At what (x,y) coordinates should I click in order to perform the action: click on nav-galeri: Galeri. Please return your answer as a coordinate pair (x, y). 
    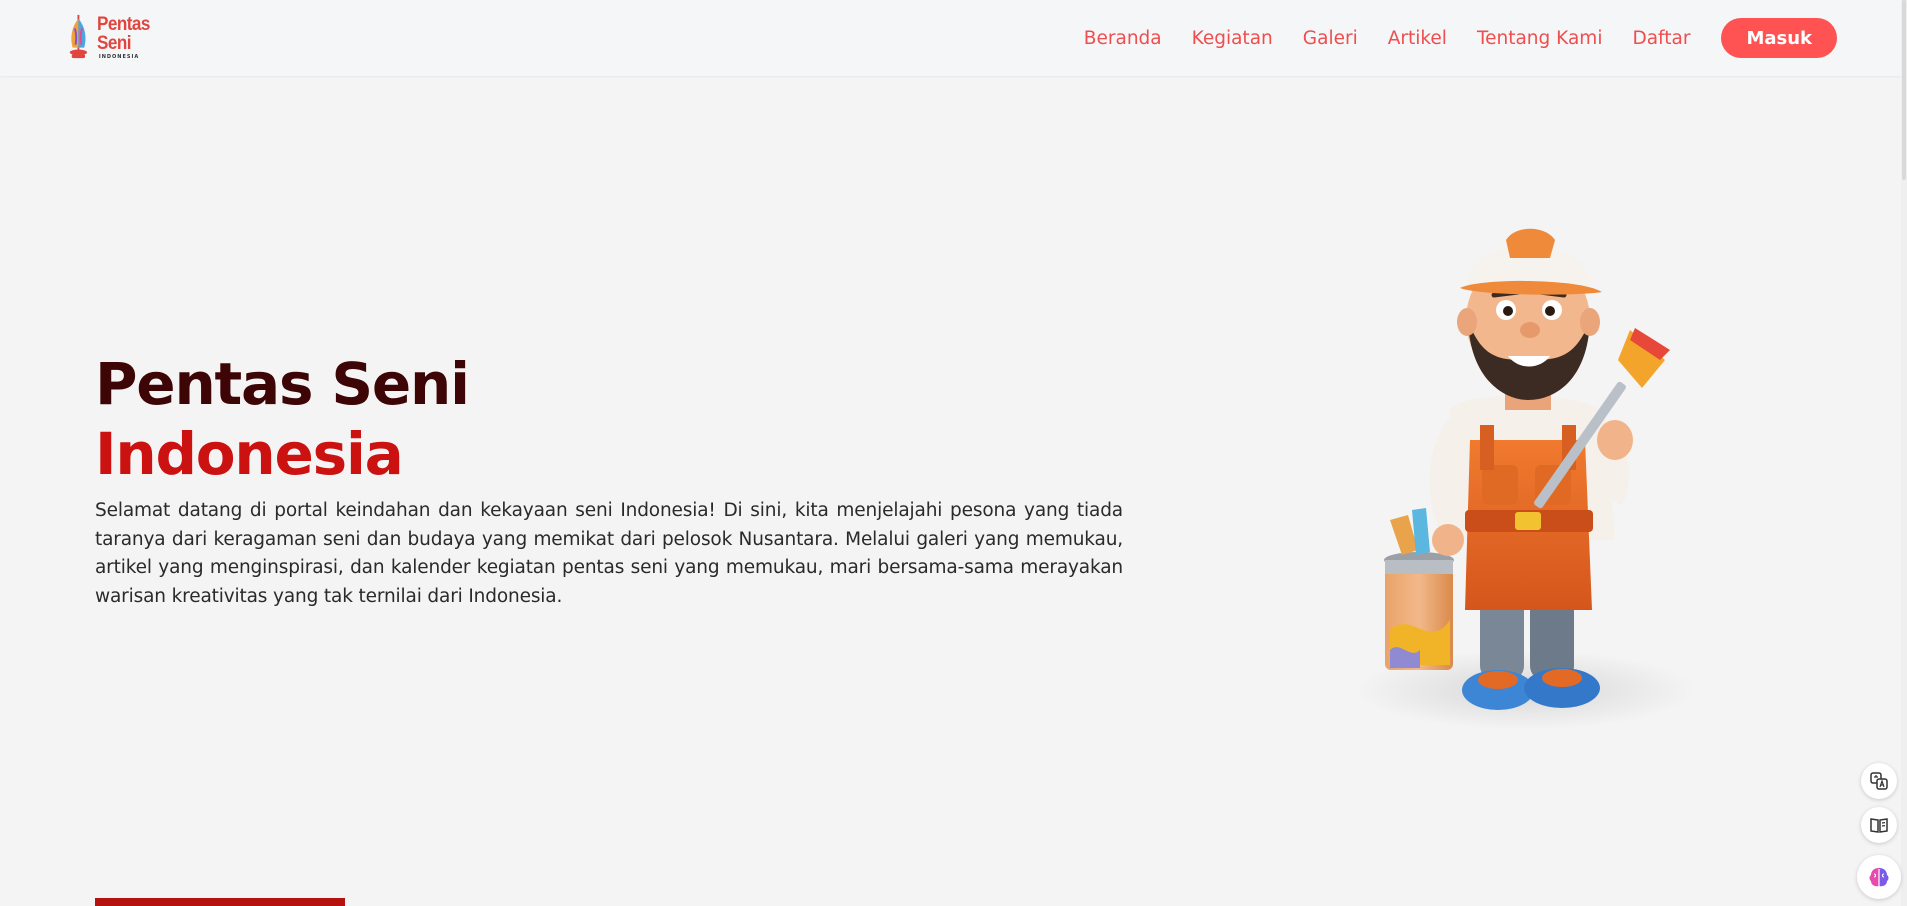
    Looking at the image, I should click on (1330, 38).